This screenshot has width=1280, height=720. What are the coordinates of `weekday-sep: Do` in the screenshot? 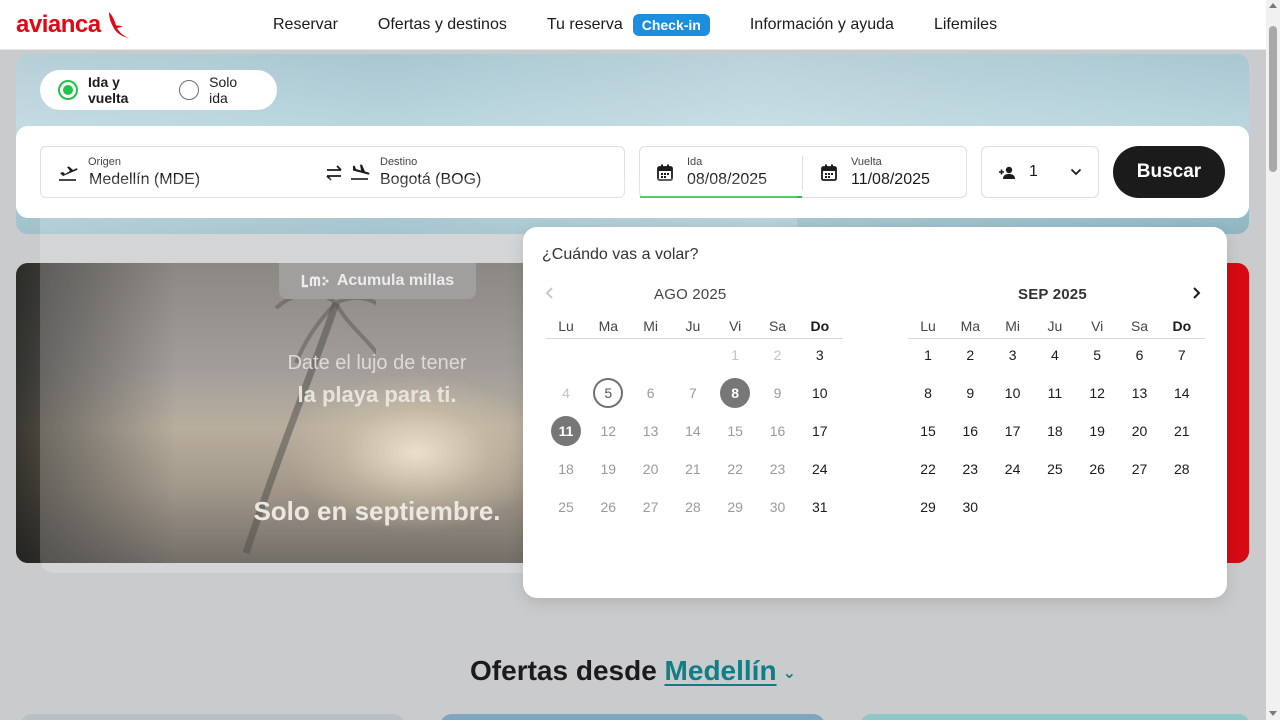 It's located at (1182, 326).